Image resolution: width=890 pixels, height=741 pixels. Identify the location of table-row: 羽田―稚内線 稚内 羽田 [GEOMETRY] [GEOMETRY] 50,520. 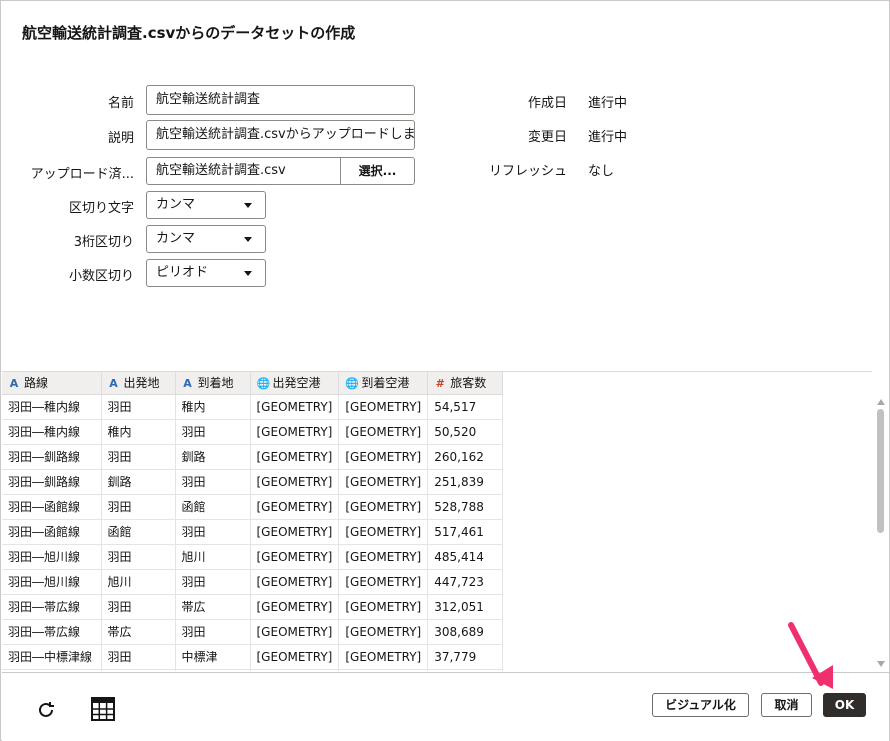
(253, 432).